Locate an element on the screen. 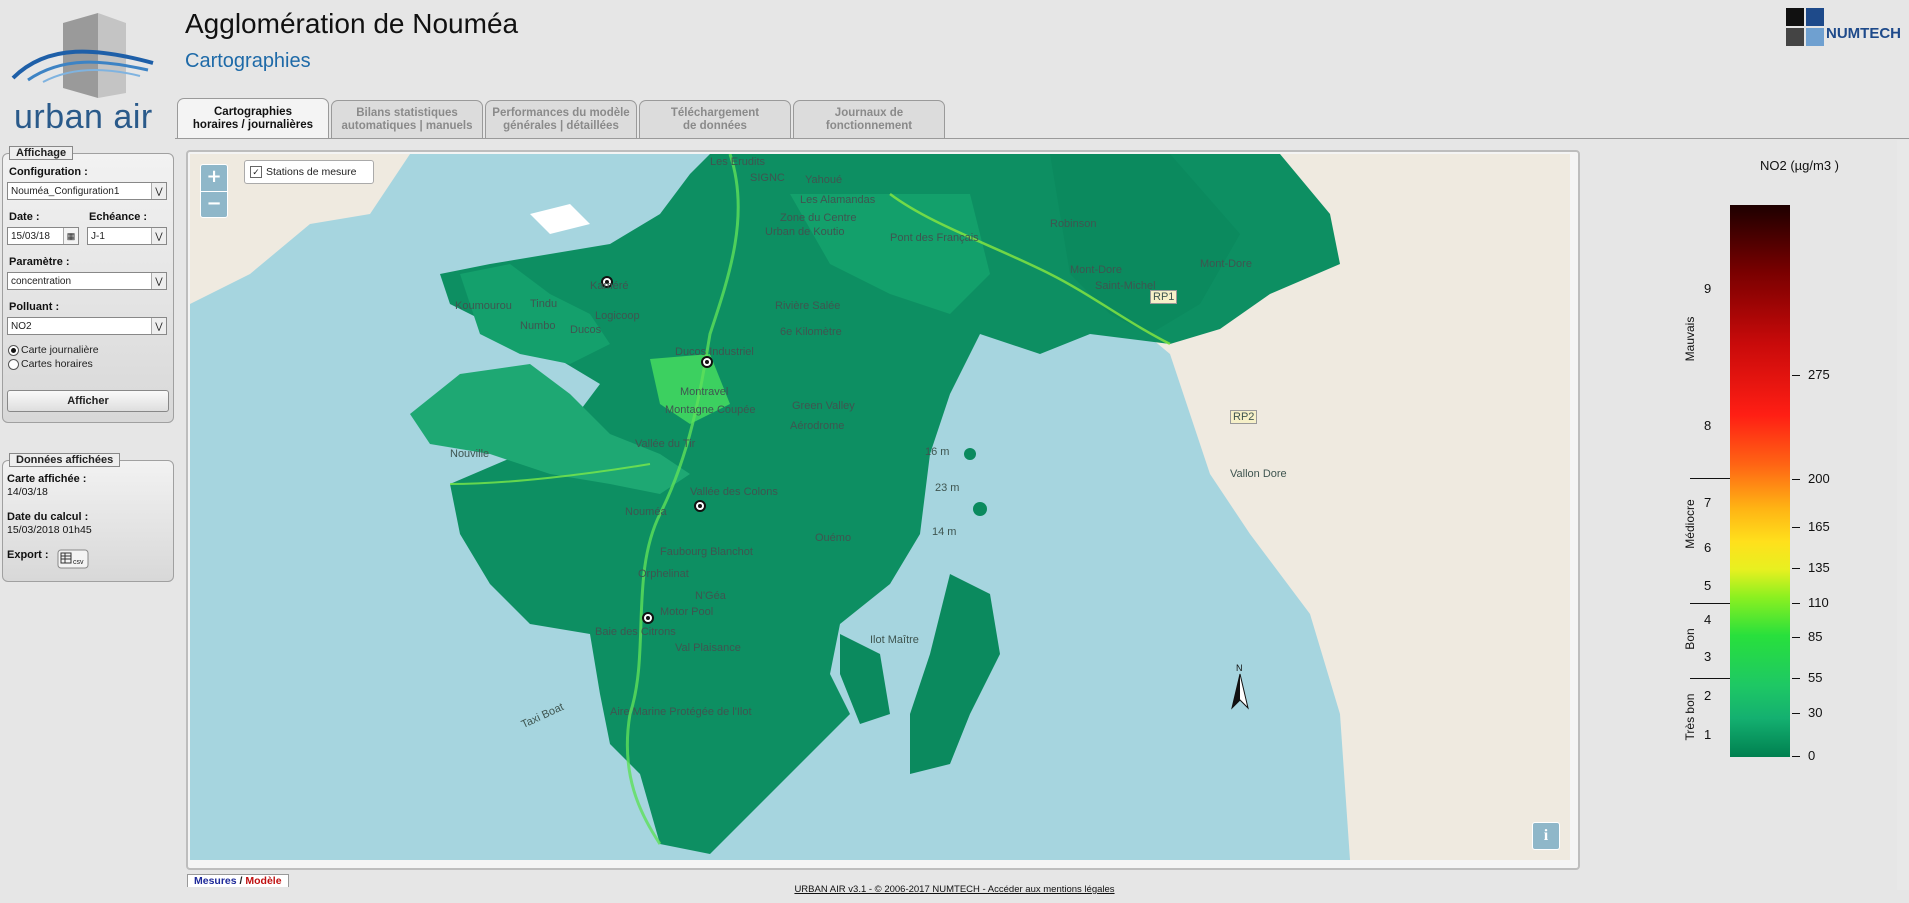 This screenshot has width=1909, height=903. date-input: 15/03/18 ▦ is located at coordinates (43, 236).